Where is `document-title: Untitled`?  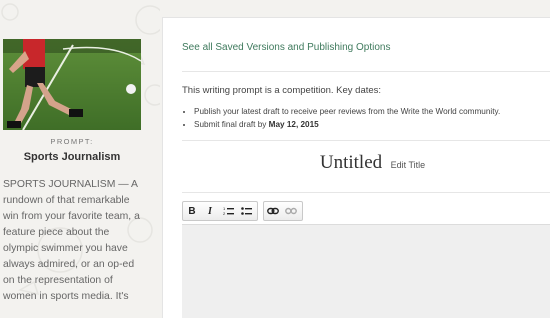 document-title: Untitled is located at coordinates (351, 162).